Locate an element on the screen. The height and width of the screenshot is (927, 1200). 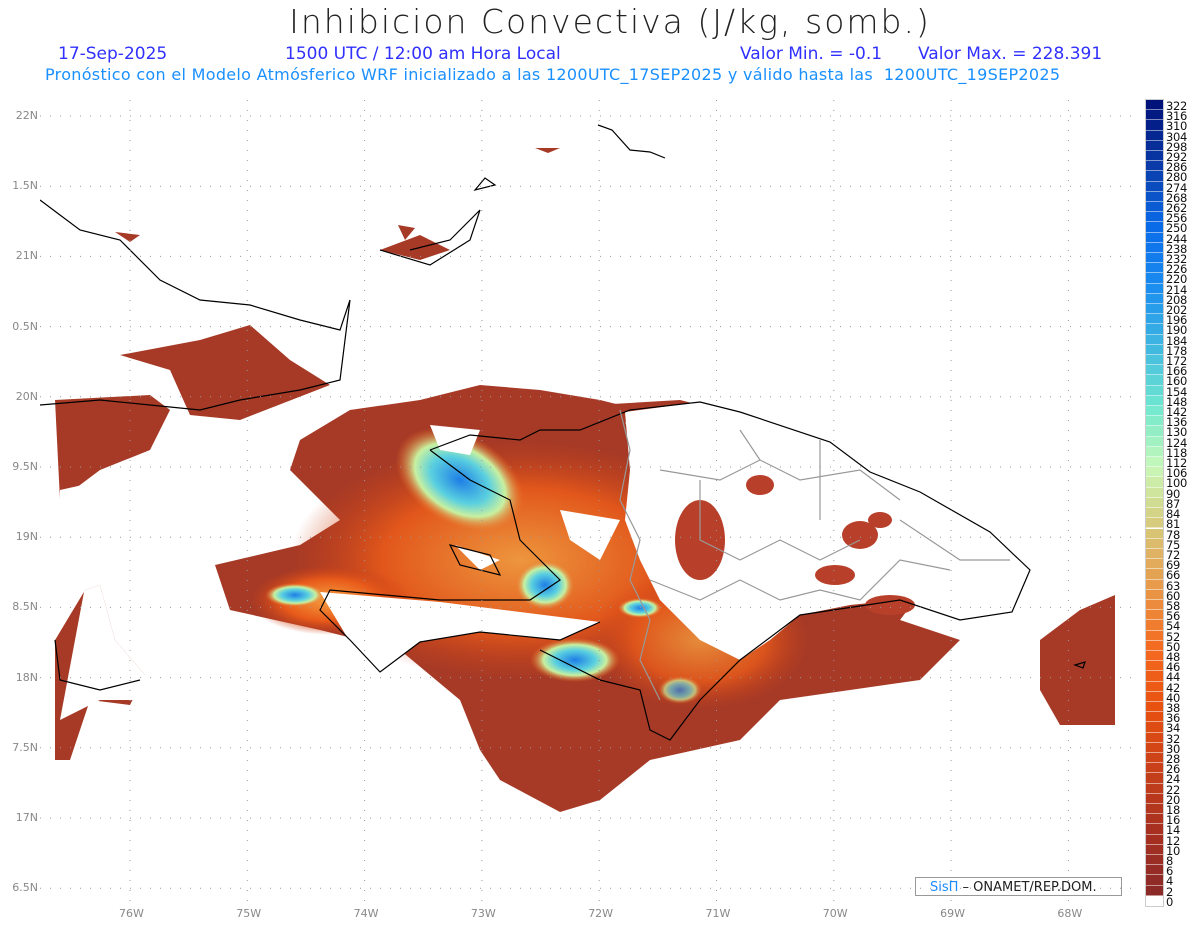
lon-label: 75W is located at coordinates (249, 913).